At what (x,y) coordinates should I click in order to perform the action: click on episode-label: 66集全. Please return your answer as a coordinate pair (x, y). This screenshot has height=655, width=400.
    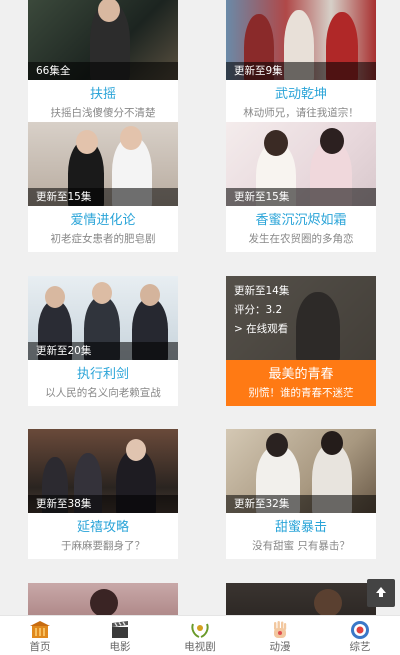
    Looking at the image, I should click on (103, 71).